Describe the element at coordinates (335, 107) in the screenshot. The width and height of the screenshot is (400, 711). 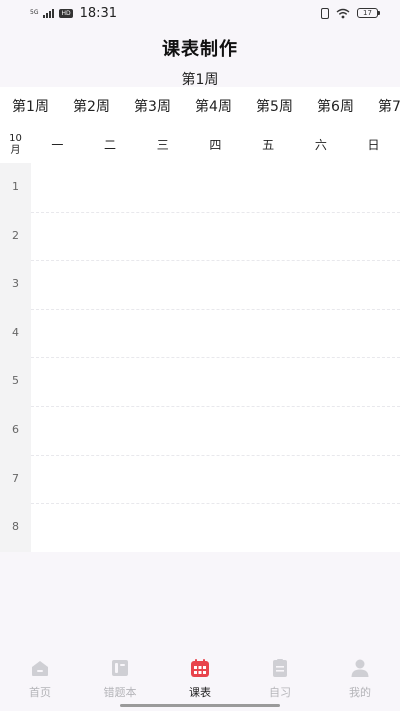
I see `week-tab-6: 第6周` at that location.